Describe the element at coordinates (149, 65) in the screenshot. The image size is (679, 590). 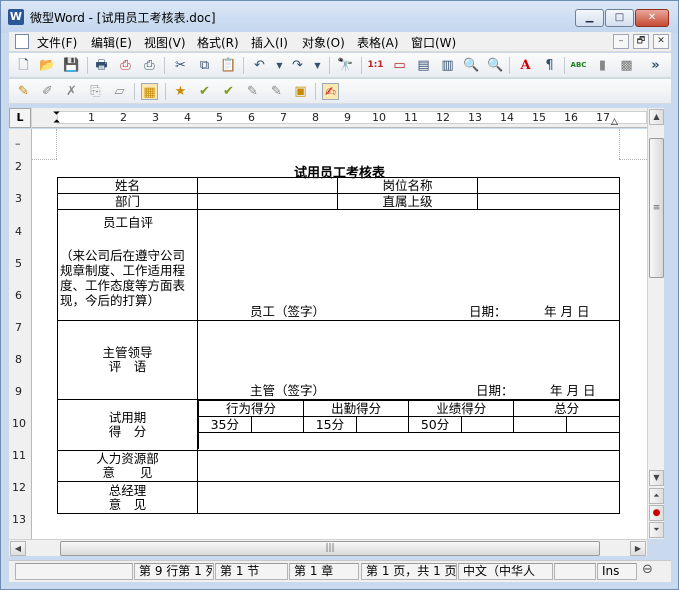
I see `print-preview-icon: ⎙` at that location.